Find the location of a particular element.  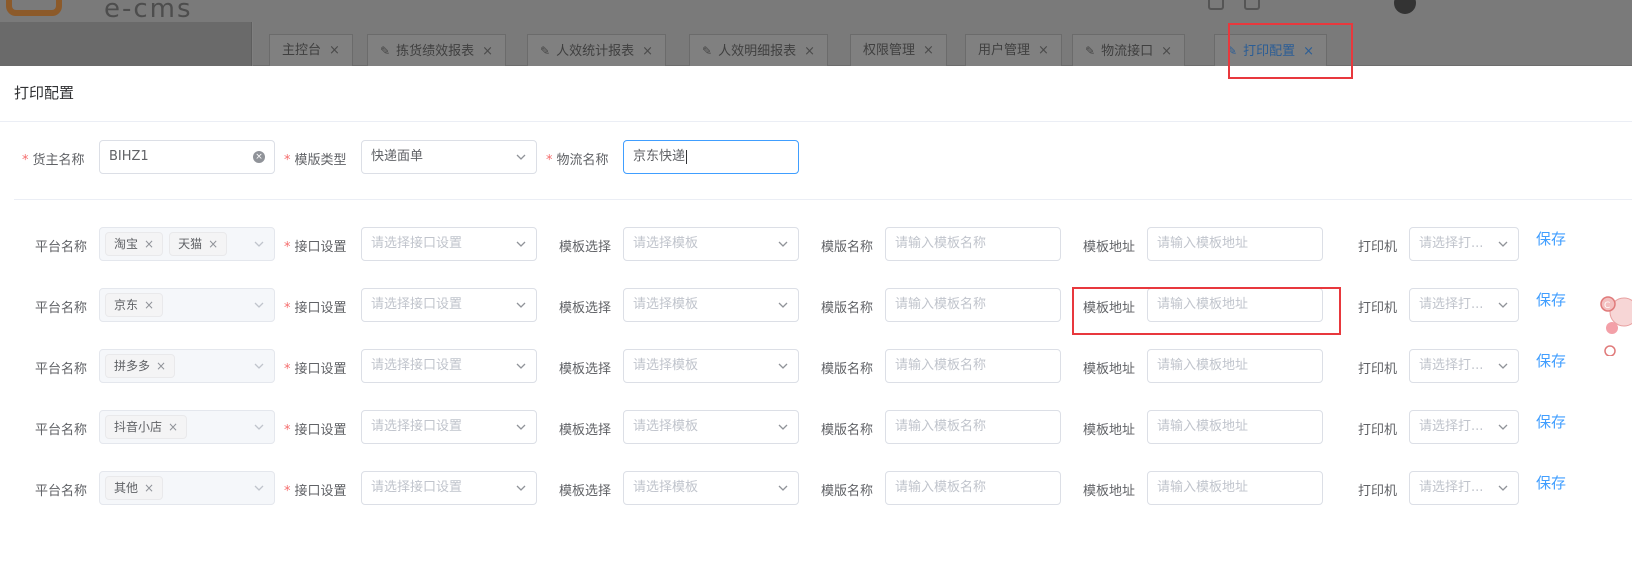

platform-select: 抖音小店 × is located at coordinates (187, 427).